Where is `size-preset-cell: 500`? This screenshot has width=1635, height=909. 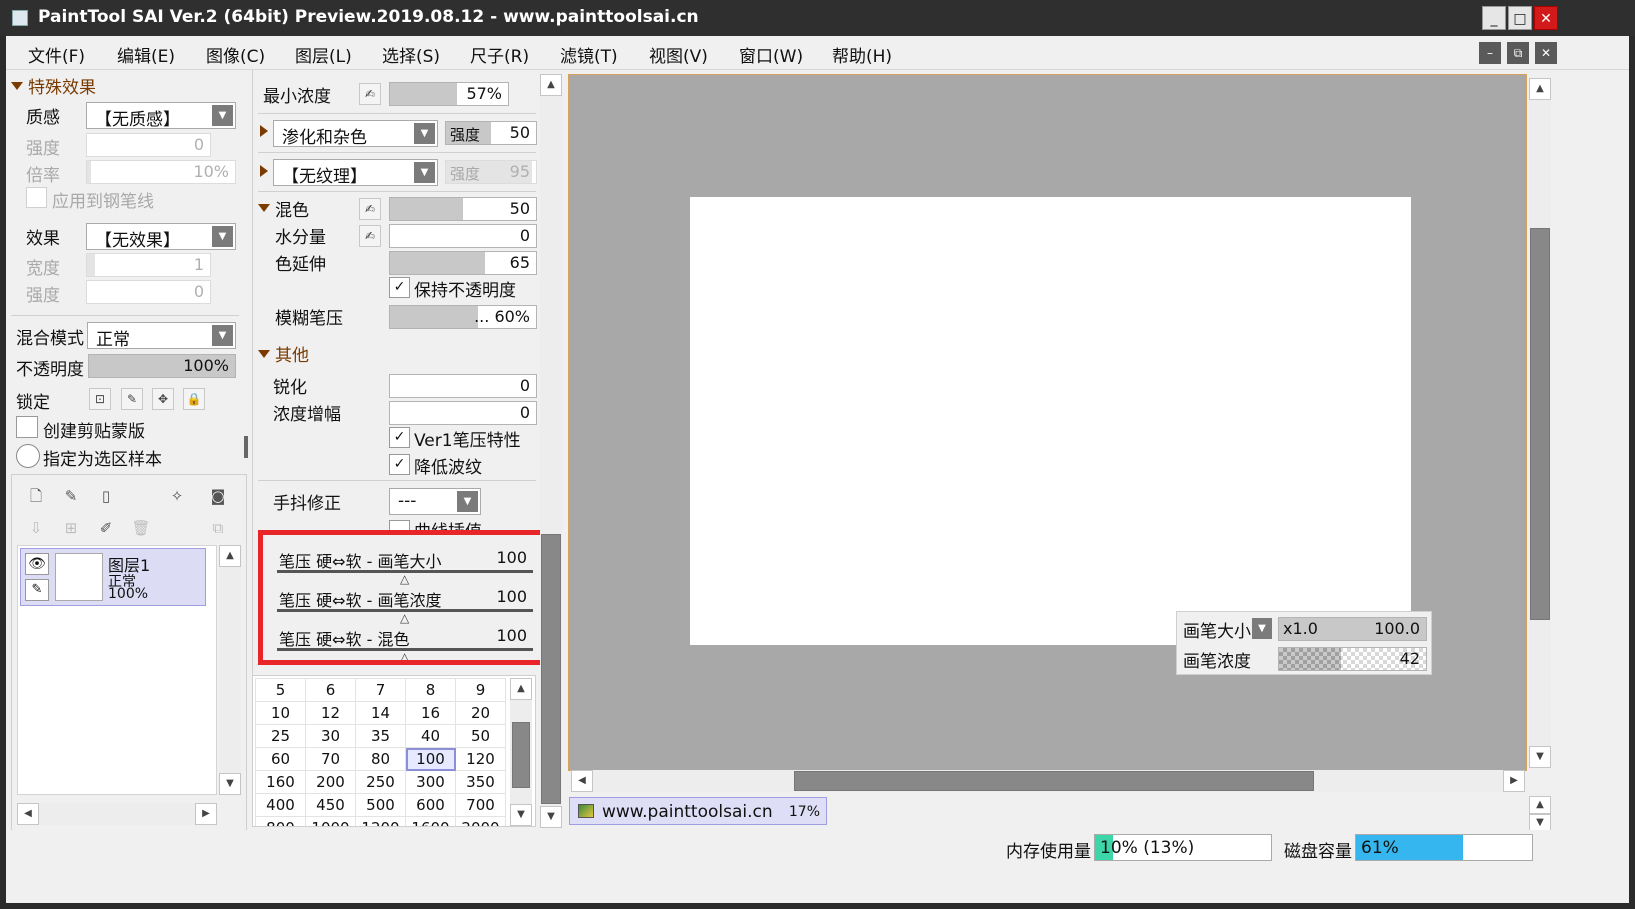
size-preset-cell: 500 is located at coordinates (380, 805).